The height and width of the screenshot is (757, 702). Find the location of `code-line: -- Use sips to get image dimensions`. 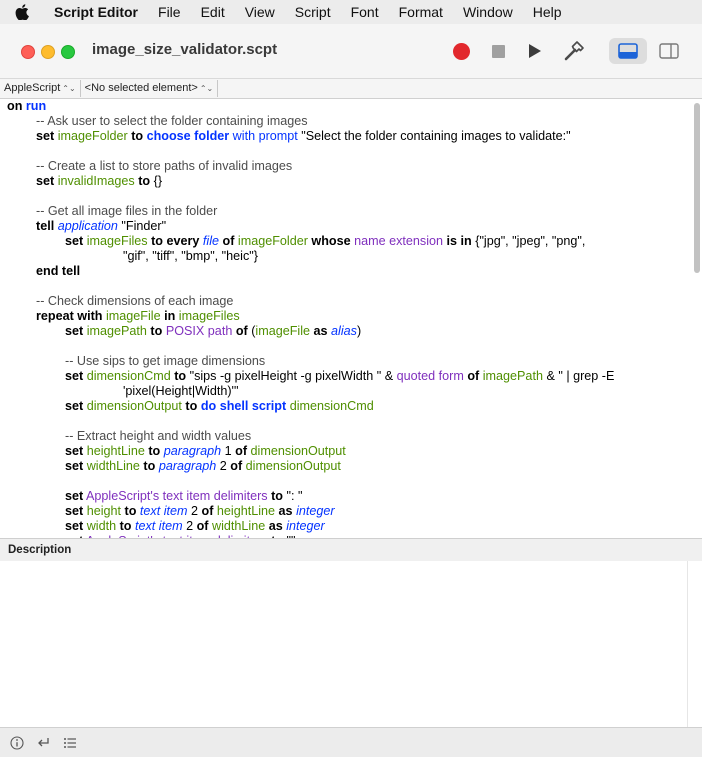

code-line: -- Use sips to get image dimensions is located at coordinates (310, 361).